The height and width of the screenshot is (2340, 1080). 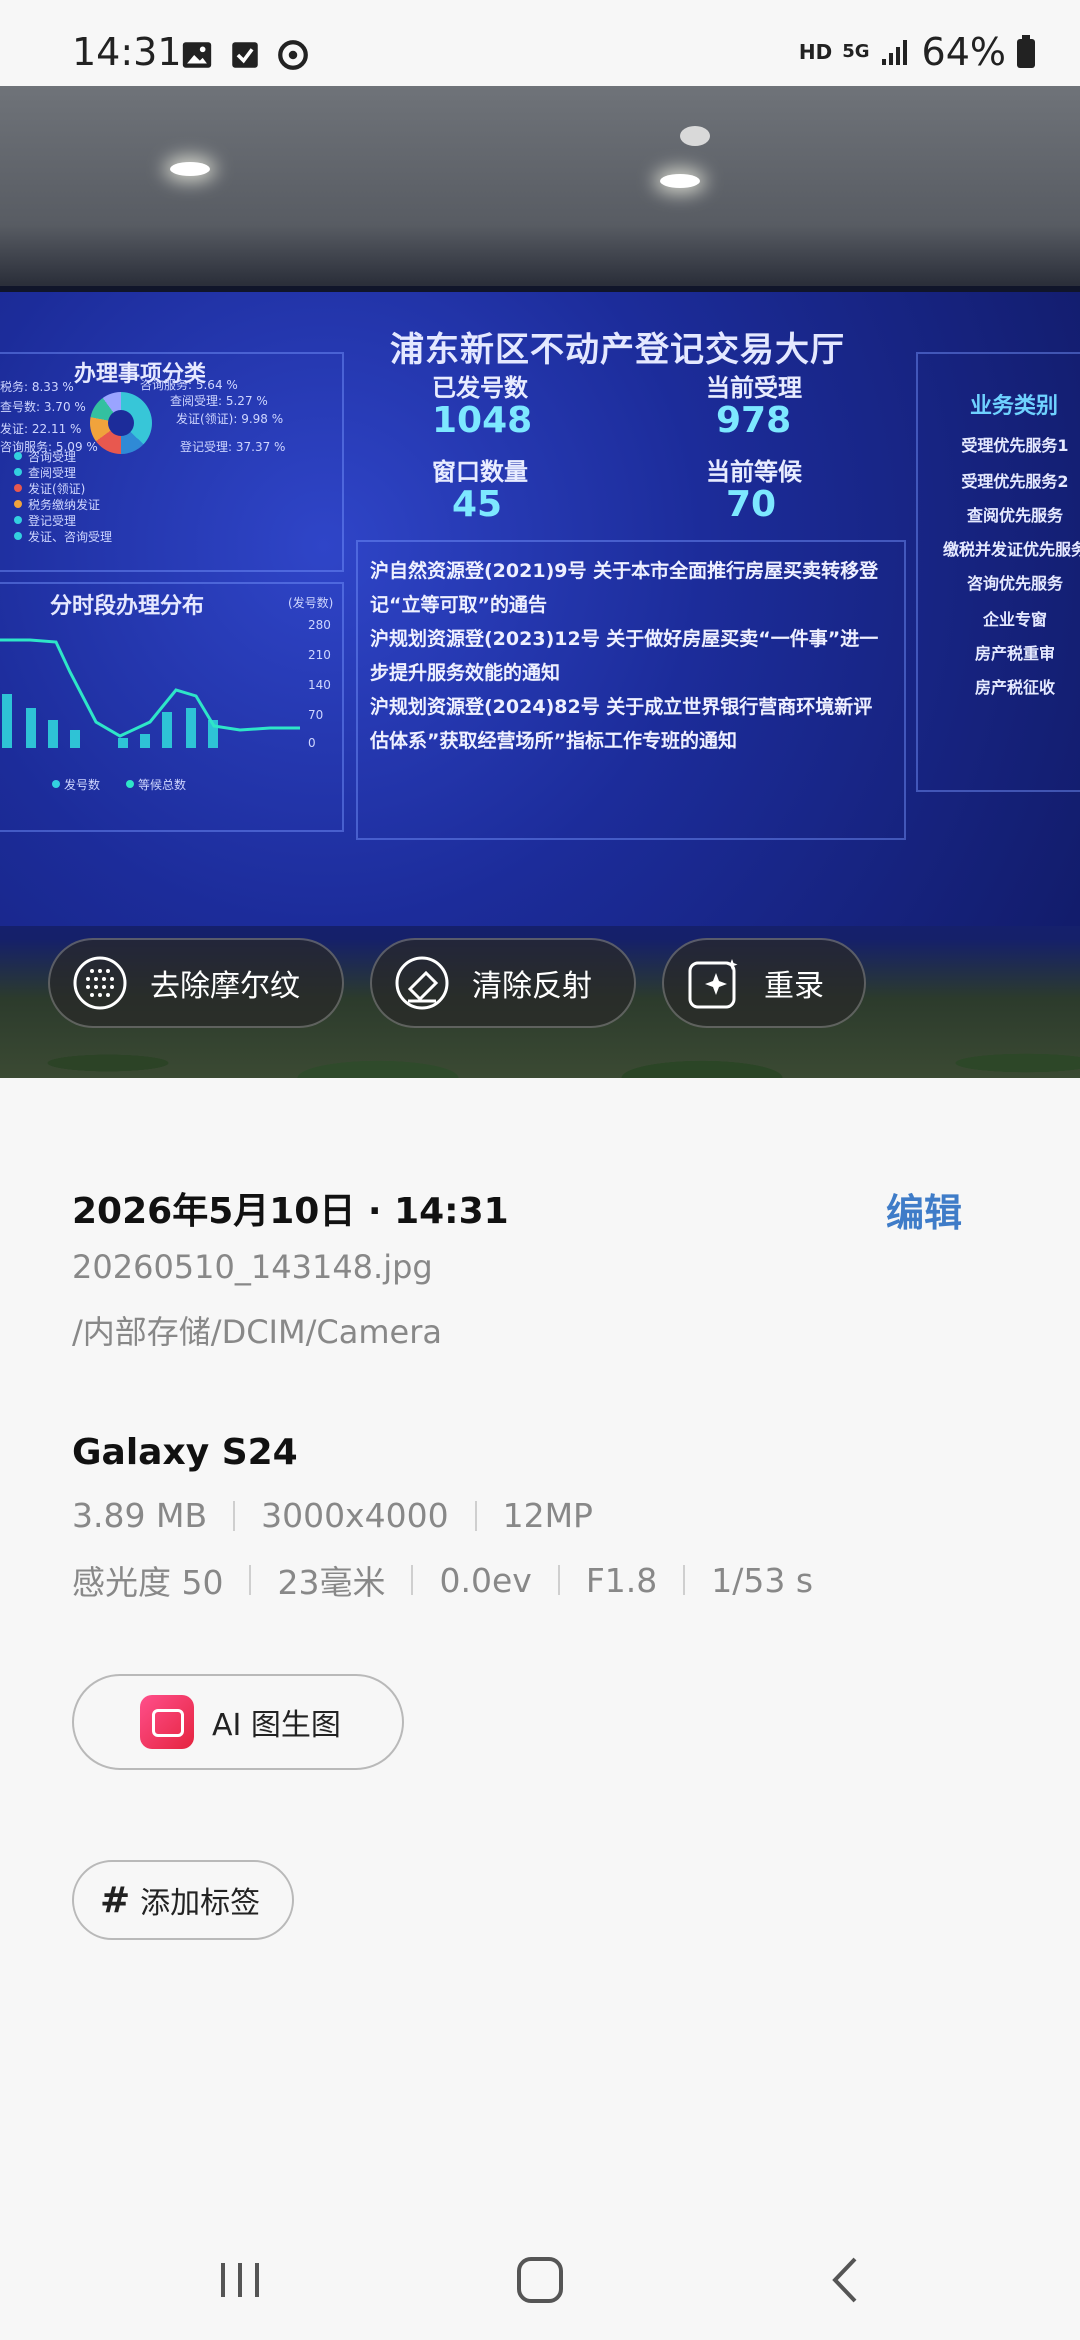 I want to click on camera-info-row: 感光度 50 23毫米 0.0ev F1.8 1/53 s, so click(x=442, y=1580).